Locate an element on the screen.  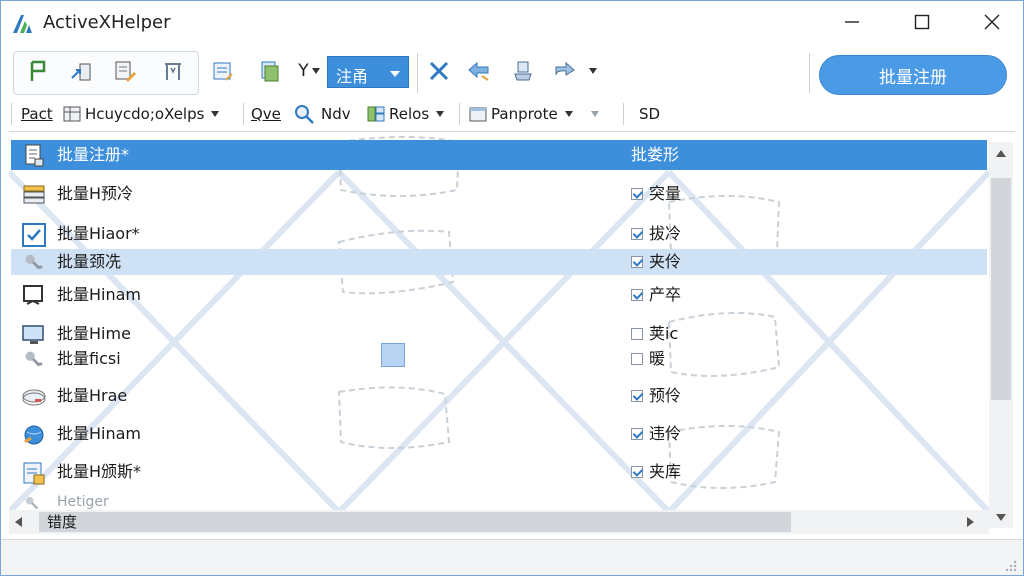
pin-icon is located at coordinates (523, 71).